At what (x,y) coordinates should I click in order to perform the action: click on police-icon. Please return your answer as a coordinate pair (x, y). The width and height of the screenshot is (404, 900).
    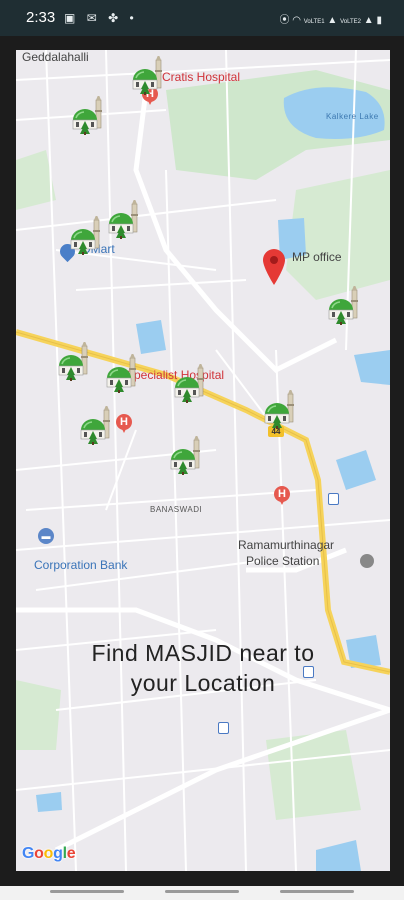
    Looking at the image, I should click on (367, 561).